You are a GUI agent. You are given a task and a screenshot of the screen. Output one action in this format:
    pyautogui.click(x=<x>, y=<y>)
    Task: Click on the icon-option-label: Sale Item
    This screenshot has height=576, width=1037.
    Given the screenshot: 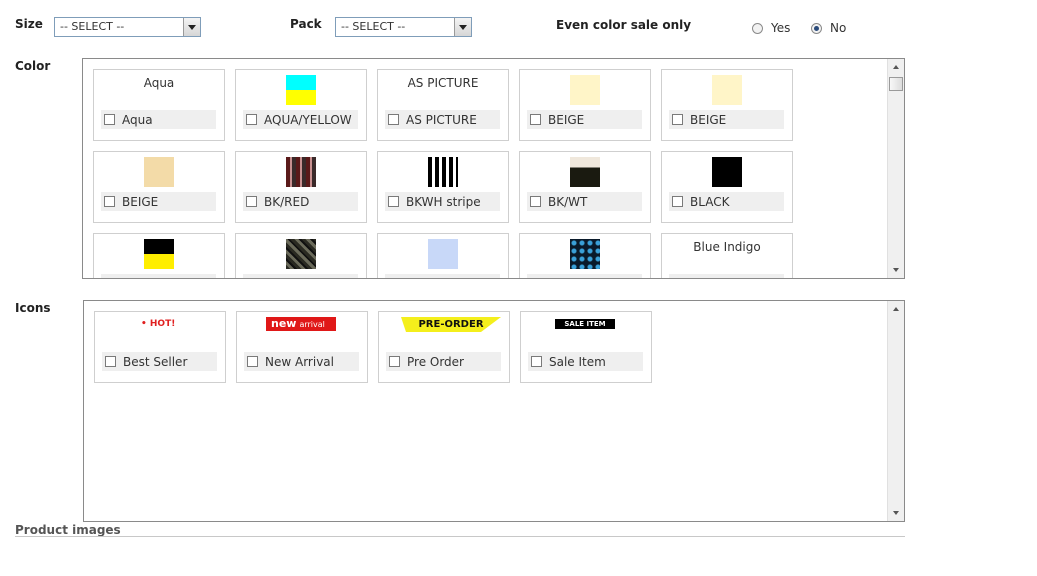 What is the action you would take?
    pyautogui.click(x=577, y=361)
    